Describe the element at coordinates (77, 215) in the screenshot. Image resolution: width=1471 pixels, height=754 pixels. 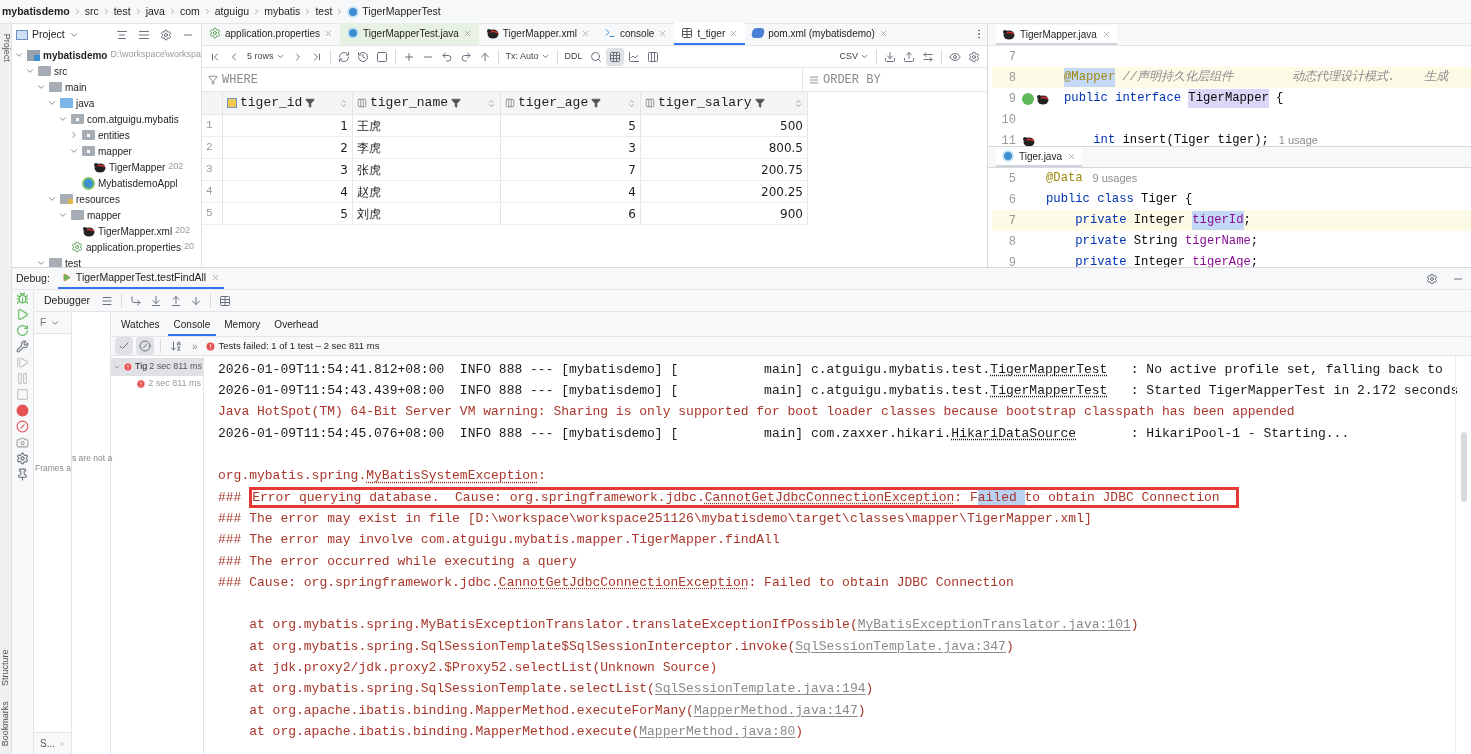
I see `folder-icon` at that location.